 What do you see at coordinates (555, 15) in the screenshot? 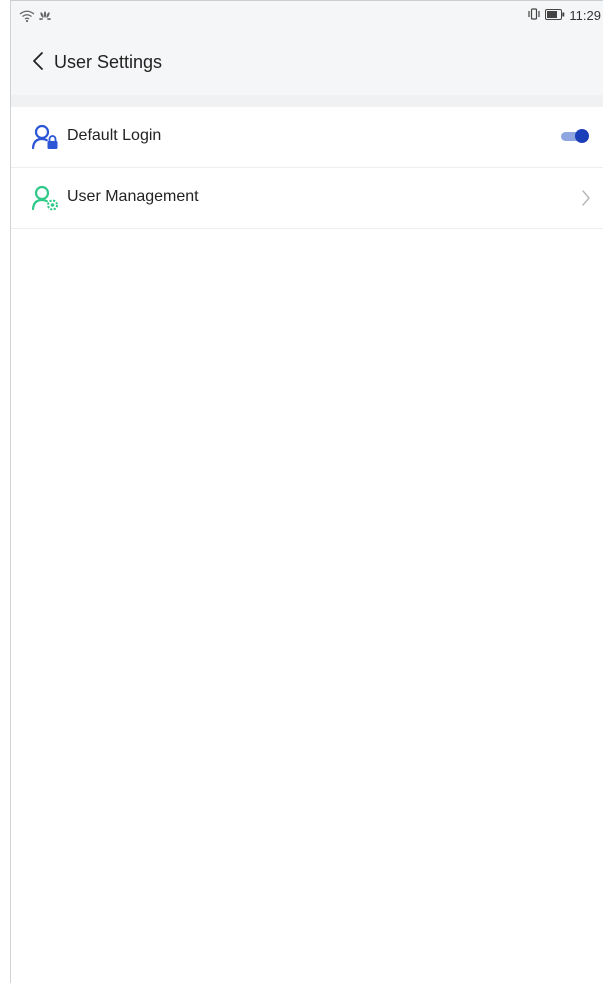
I see `battery-icon` at bounding box center [555, 15].